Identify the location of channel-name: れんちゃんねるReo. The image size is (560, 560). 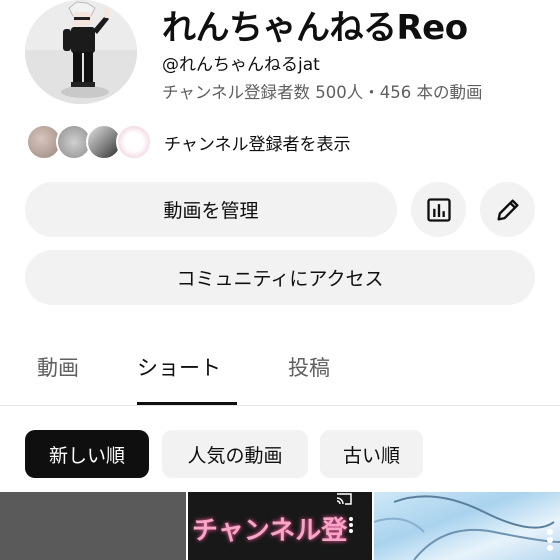
(315, 28).